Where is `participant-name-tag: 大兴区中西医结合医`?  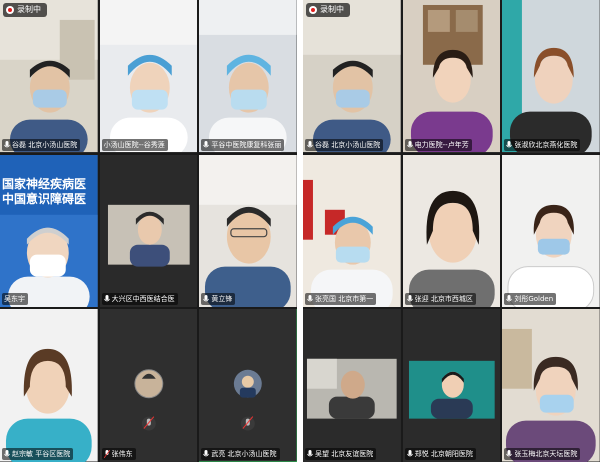 participant-name-tag: 大兴区中西医结合医 is located at coordinates (139, 299).